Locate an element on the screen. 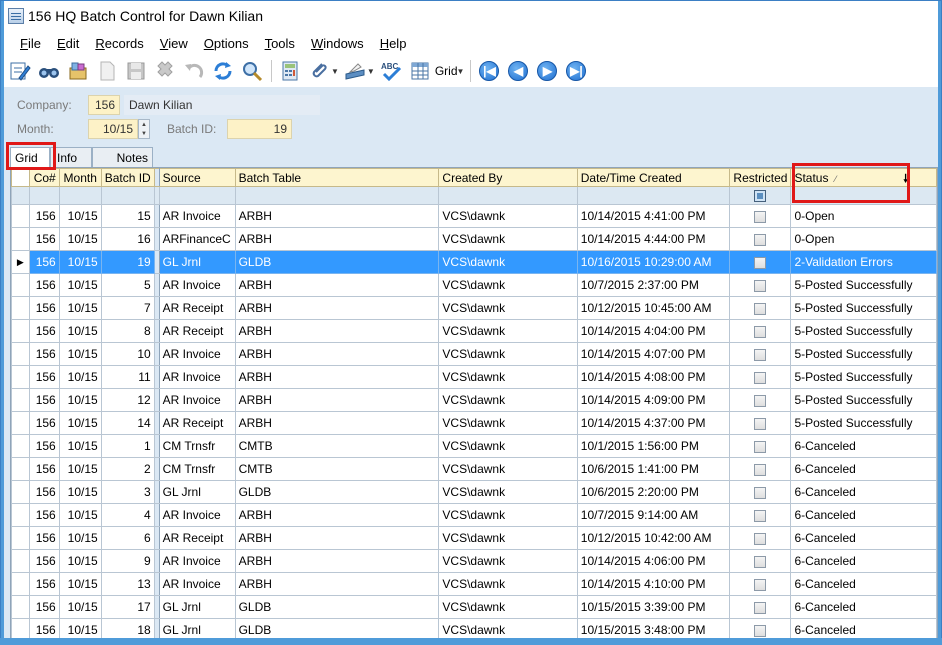  cell-source: ARFinanceC is located at coordinates (197, 239).